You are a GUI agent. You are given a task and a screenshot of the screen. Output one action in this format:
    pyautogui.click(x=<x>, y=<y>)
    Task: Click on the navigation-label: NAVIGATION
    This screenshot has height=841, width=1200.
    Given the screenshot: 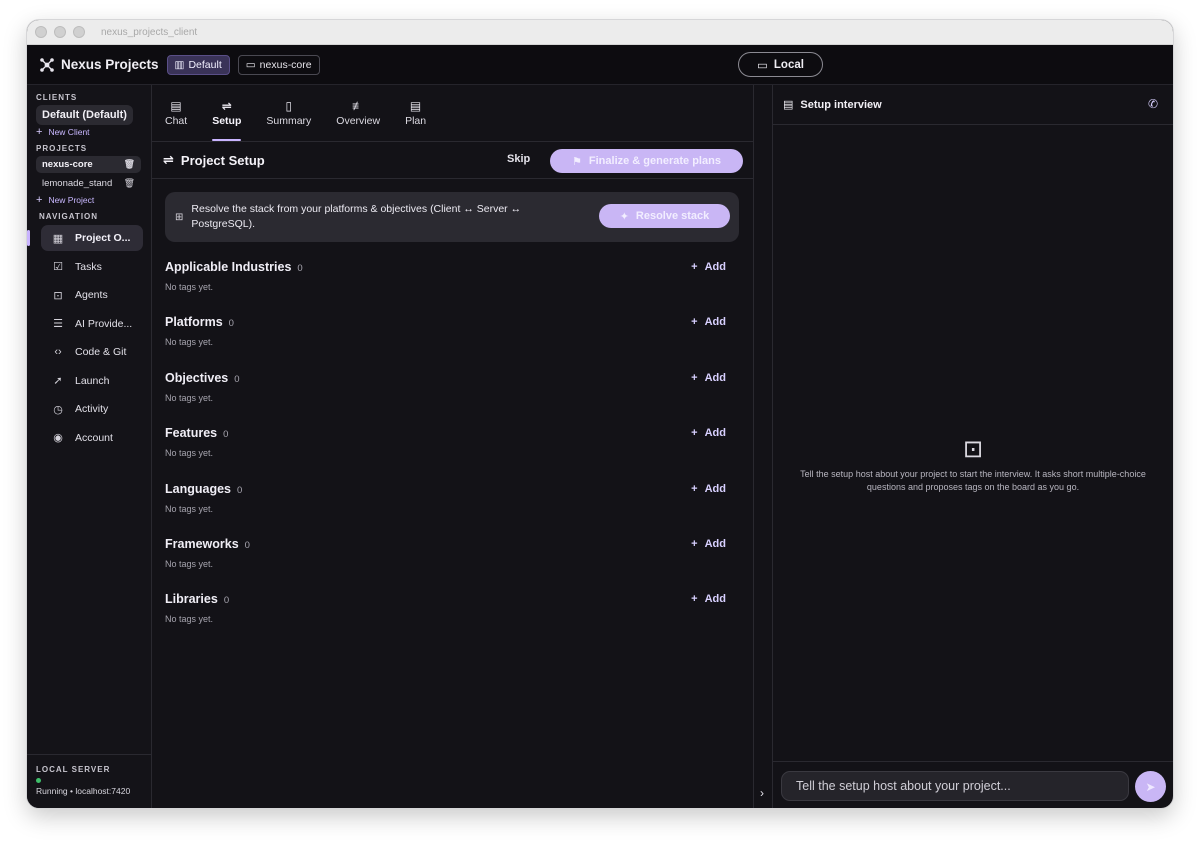 What is the action you would take?
    pyautogui.click(x=69, y=216)
    